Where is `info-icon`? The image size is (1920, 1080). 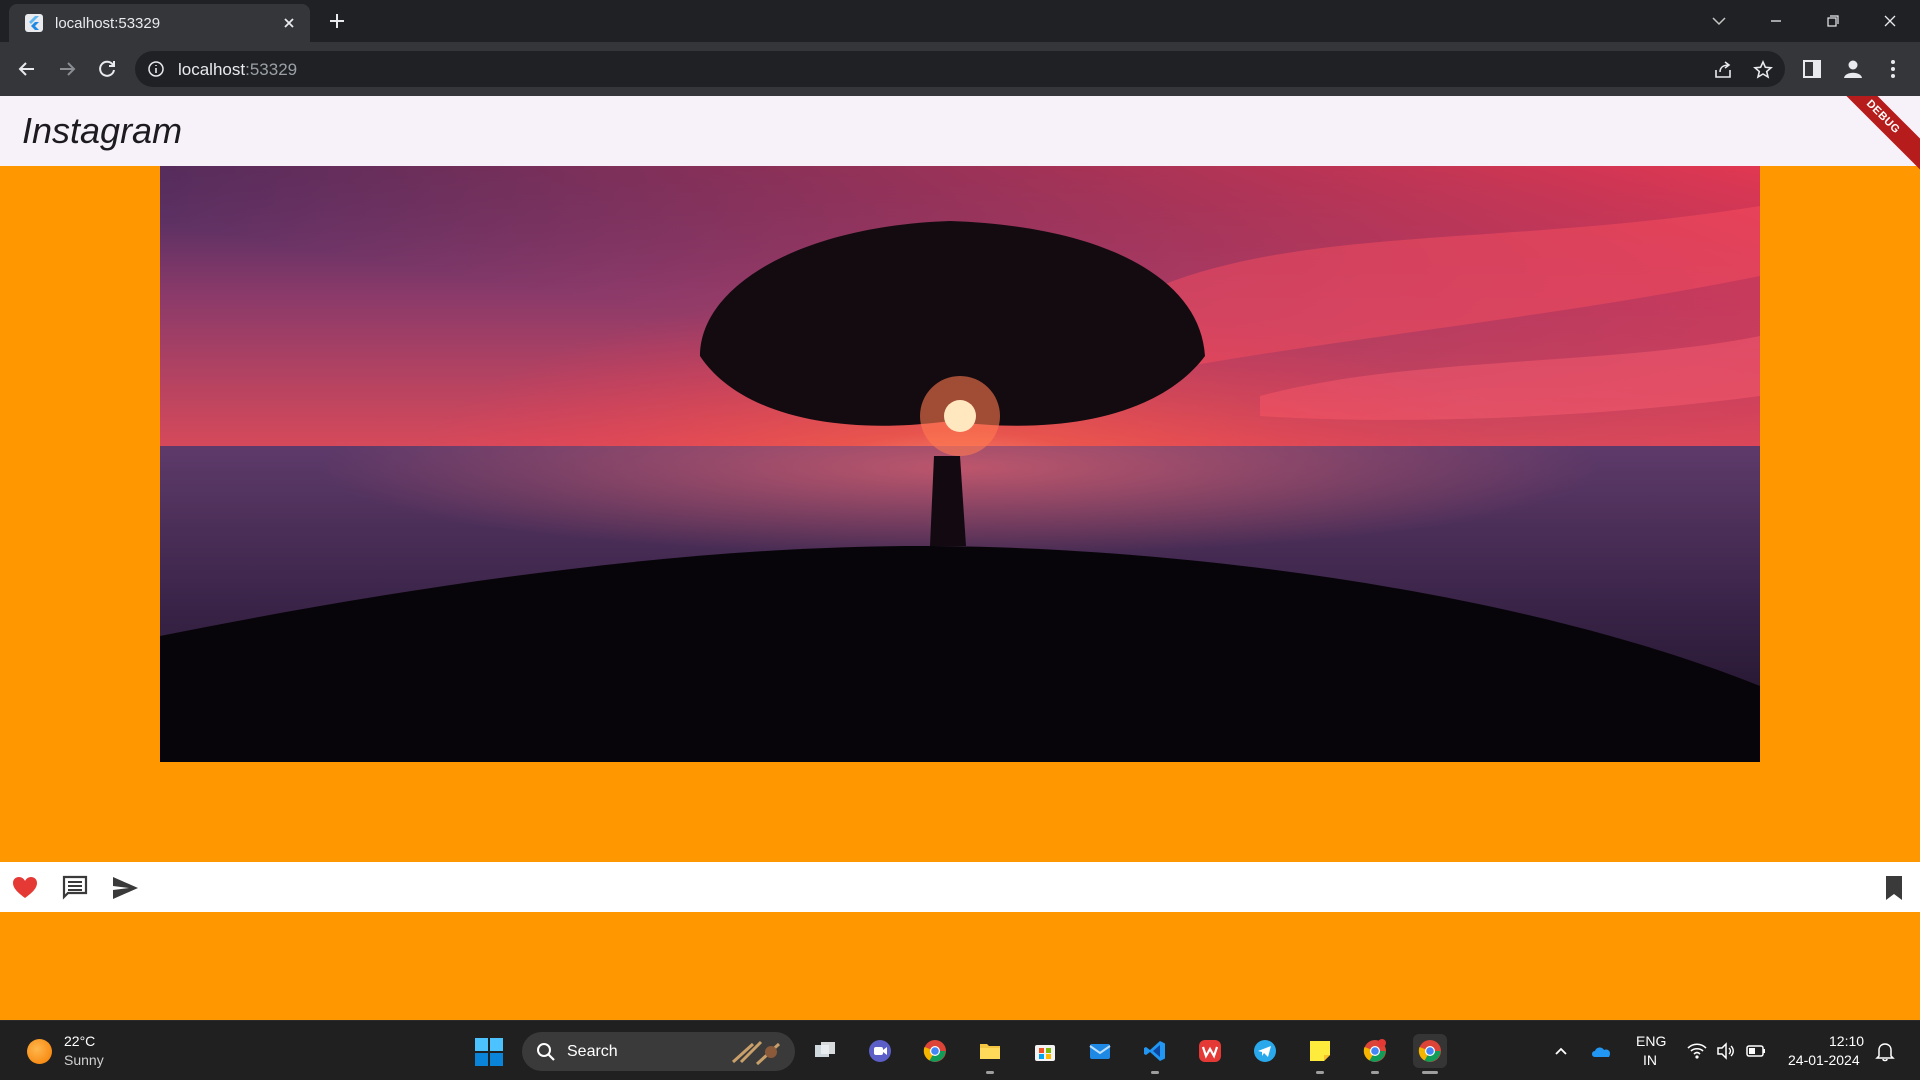 info-icon is located at coordinates (156, 69).